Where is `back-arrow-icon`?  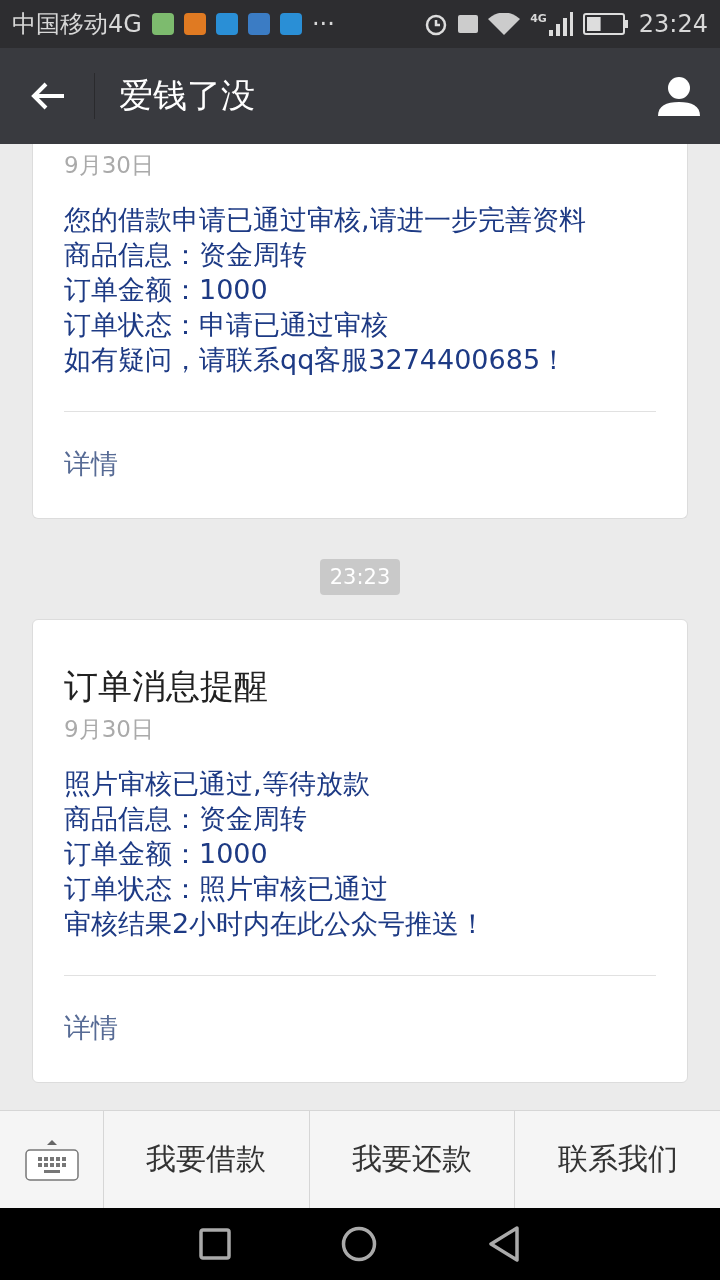
back-arrow-icon is located at coordinates (48, 96).